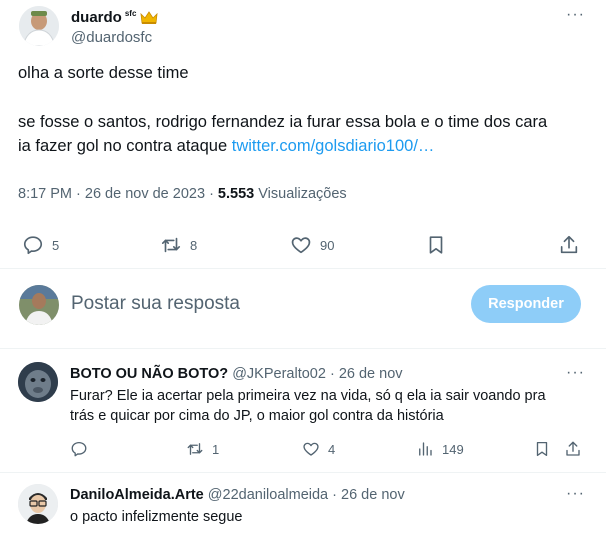 This screenshot has width=606, height=538. I want to click on reply-author-handle: @JKPeralto02, so click(279, 374).